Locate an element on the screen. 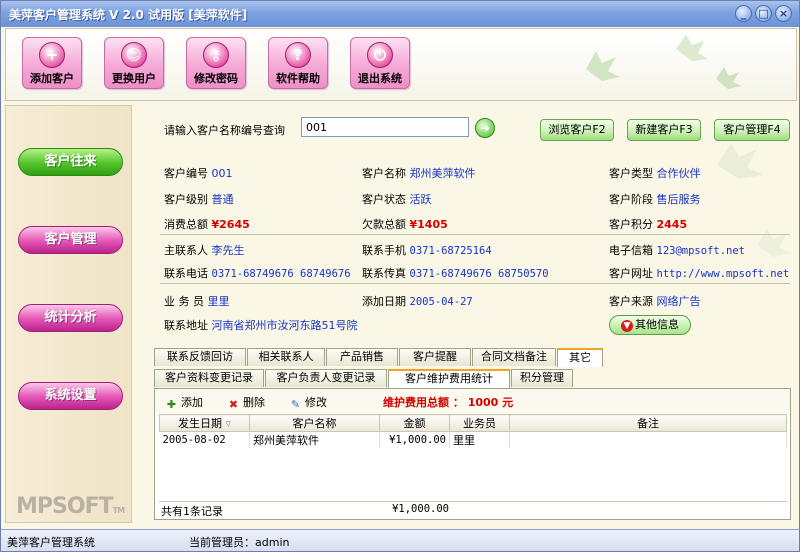  cell-customer: 郑州美萍软件 is located at coordinates (314, 439).